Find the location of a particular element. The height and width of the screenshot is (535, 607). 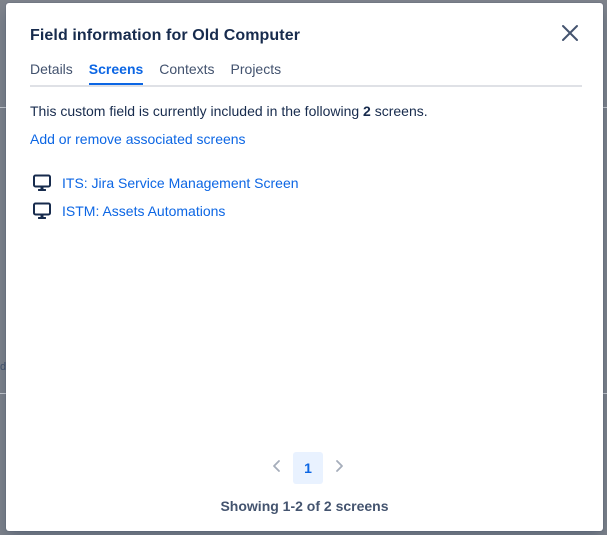

pagination-summary: Showing 1-2 of 2 screens is located at coordinates (304, 506).